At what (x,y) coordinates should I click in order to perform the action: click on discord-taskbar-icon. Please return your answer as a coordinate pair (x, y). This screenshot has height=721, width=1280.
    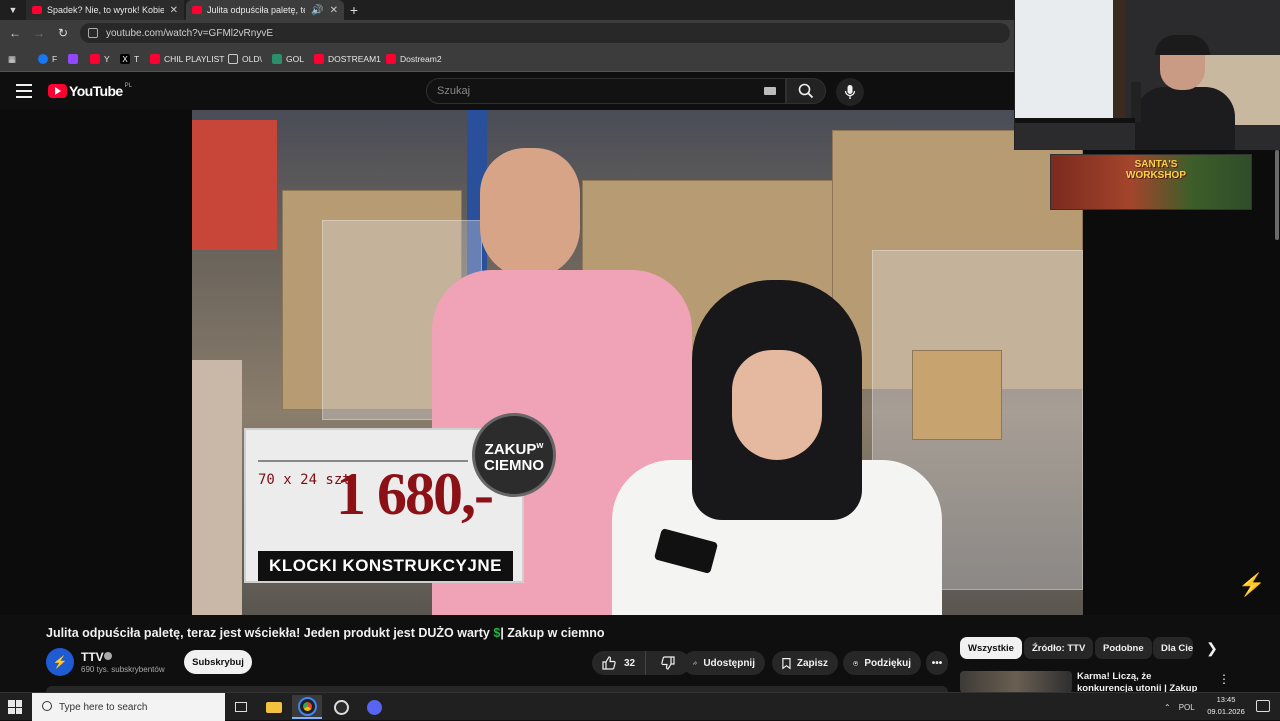
    Looking at the image, I should click on (374, 707).